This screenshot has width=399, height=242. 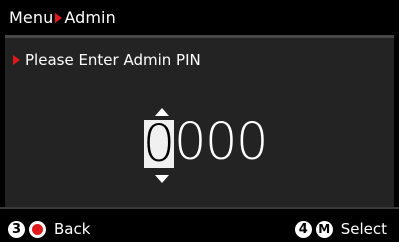 I want to click on prompt-text: Please Enter Admin PIN, so click(x=113, y=60).